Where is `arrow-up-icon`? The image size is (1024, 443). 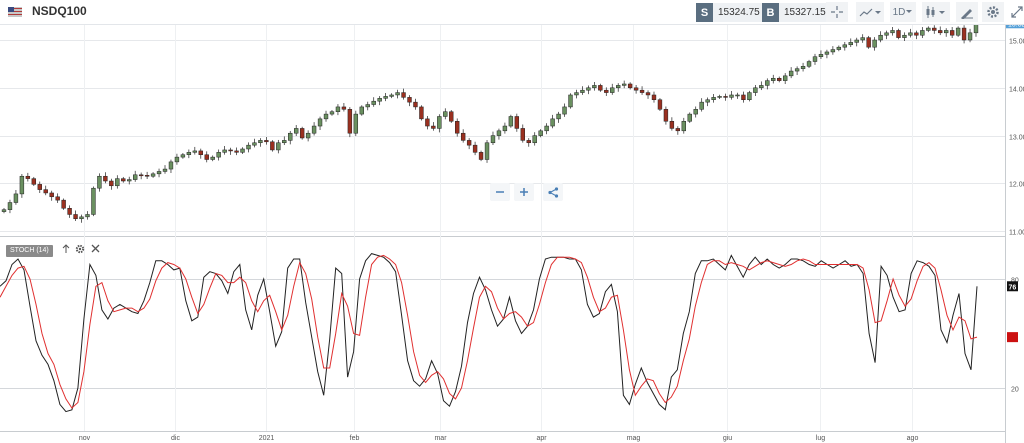
arrow-up-icon is located at coordinates (66, 248).